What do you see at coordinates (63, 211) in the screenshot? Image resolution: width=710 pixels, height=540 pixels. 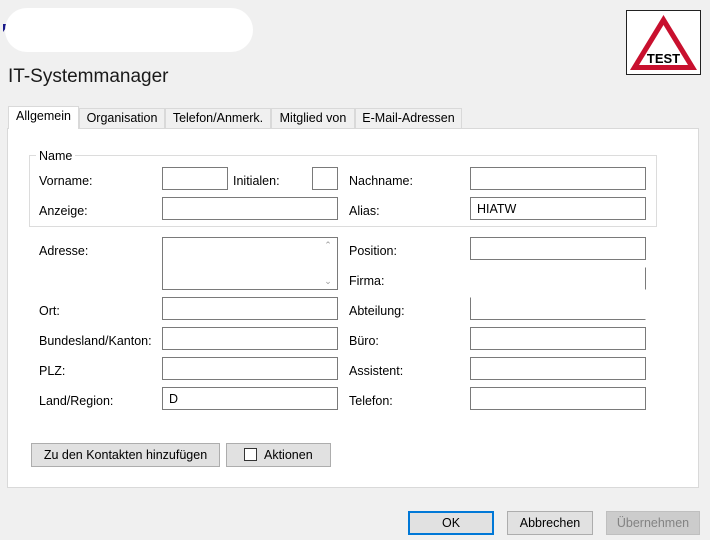 I see `display-name-label: Anzeige:` at bounding box center [63, 211].